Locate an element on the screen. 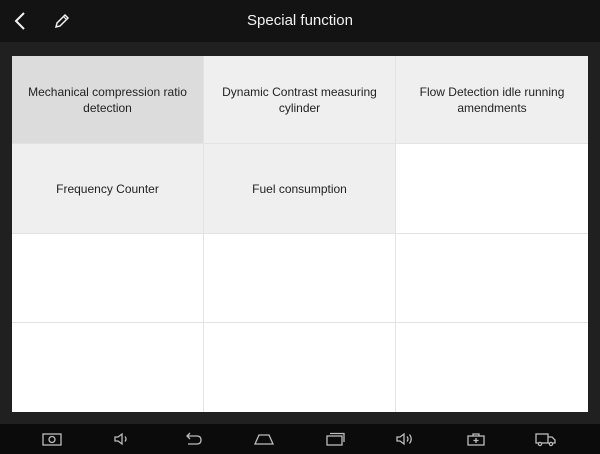  recent-apps-icon is located at coordinates (335, 439).